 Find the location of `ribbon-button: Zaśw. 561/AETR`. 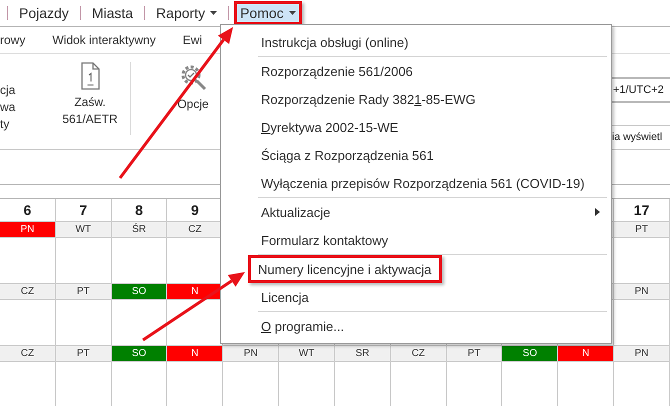

ribbon-button: Zaśw. 561/AETR is located at coordinates (90, 101).